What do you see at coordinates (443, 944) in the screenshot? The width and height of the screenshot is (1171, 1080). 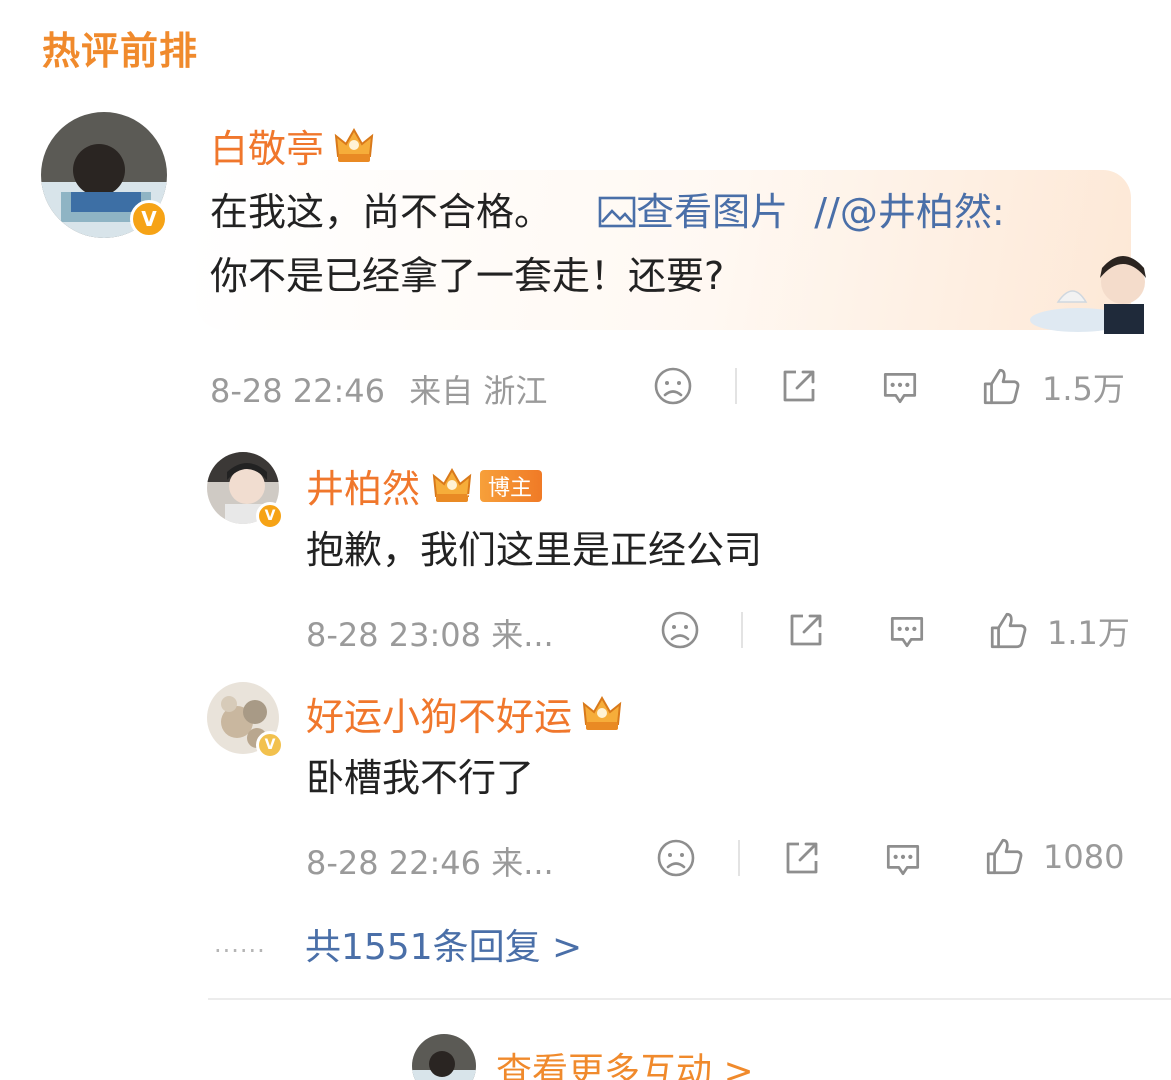 I see `view-all-replies-link: 共1551条回复 >` at bounding box center [443, 944].